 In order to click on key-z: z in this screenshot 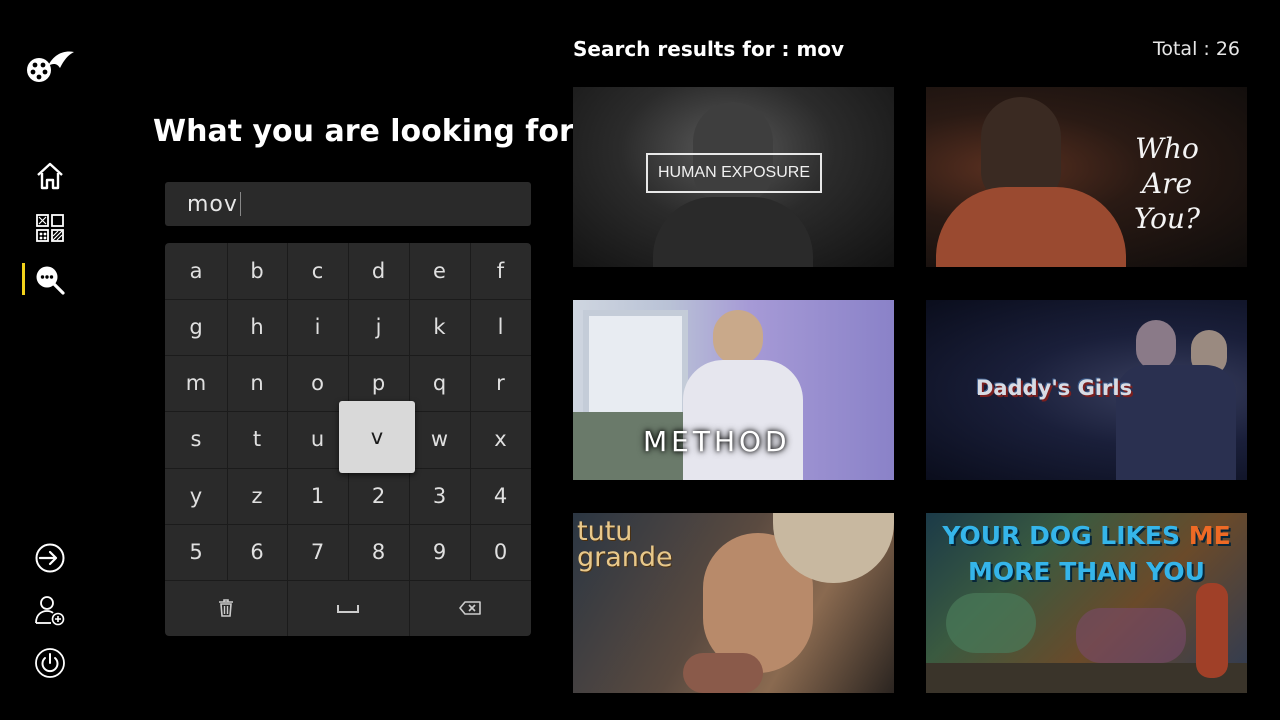, I will do `click(257, 496)`.